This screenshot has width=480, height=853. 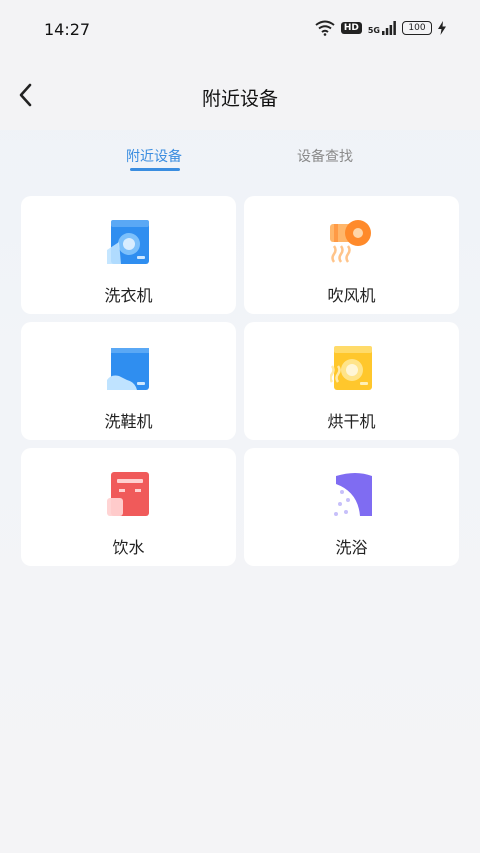 What do you see at coordinates (373, 30) in the screenshot?
I see `network-type-label: 5G` at bounding box center [373, 30].